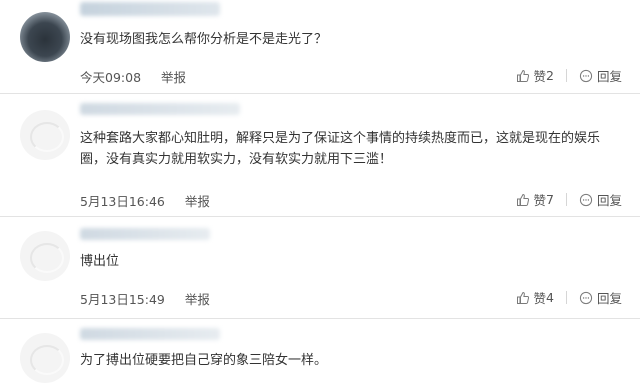  What do you see at coordinates (550, 297) in the screenshot?
I see `like-count: 4` at bounding box center [550, 297].